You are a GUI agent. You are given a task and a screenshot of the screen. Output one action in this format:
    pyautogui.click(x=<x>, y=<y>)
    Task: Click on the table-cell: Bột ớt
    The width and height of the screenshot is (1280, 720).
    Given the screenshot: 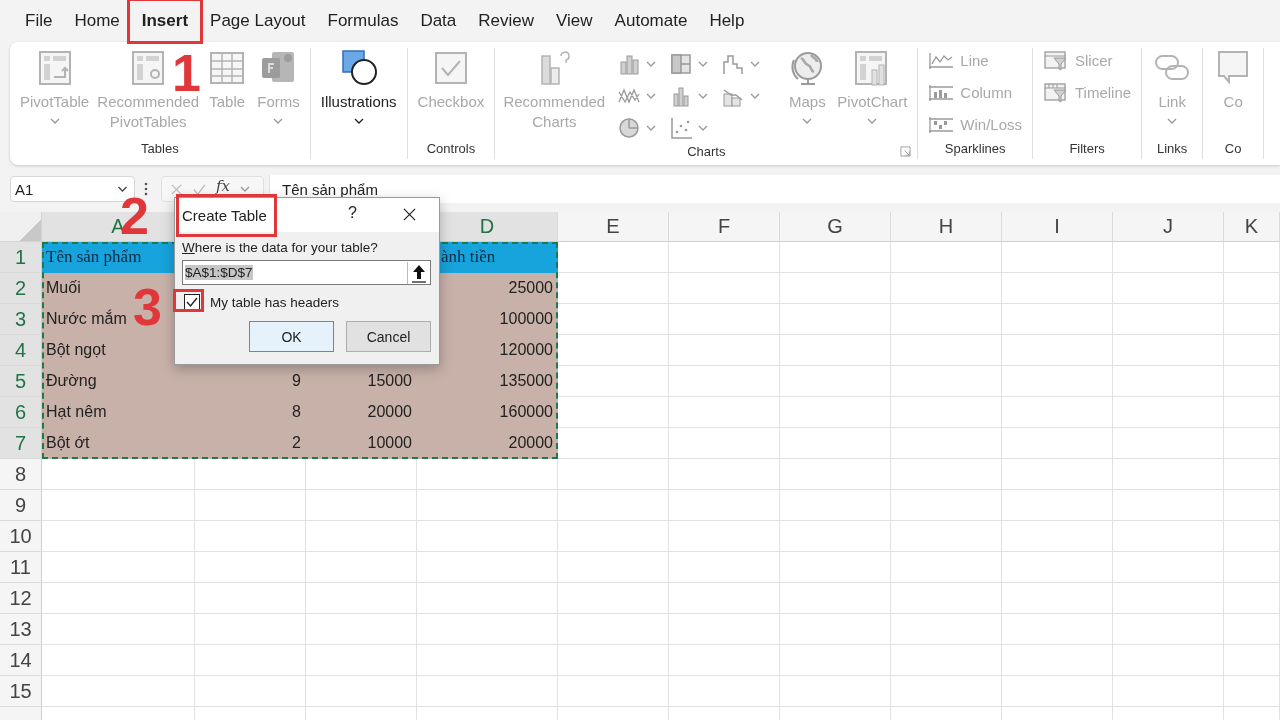 What is the action you would take?
    pyautogui.click(x=118, y=443)
    